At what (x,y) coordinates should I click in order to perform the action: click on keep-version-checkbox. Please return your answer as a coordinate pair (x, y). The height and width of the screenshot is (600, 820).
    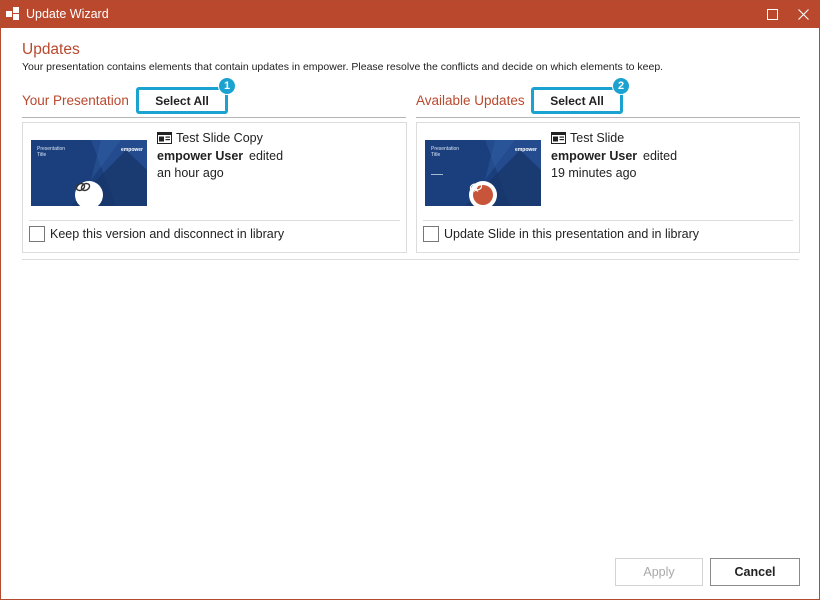
    Looking at the image, I should click on (37, 234).